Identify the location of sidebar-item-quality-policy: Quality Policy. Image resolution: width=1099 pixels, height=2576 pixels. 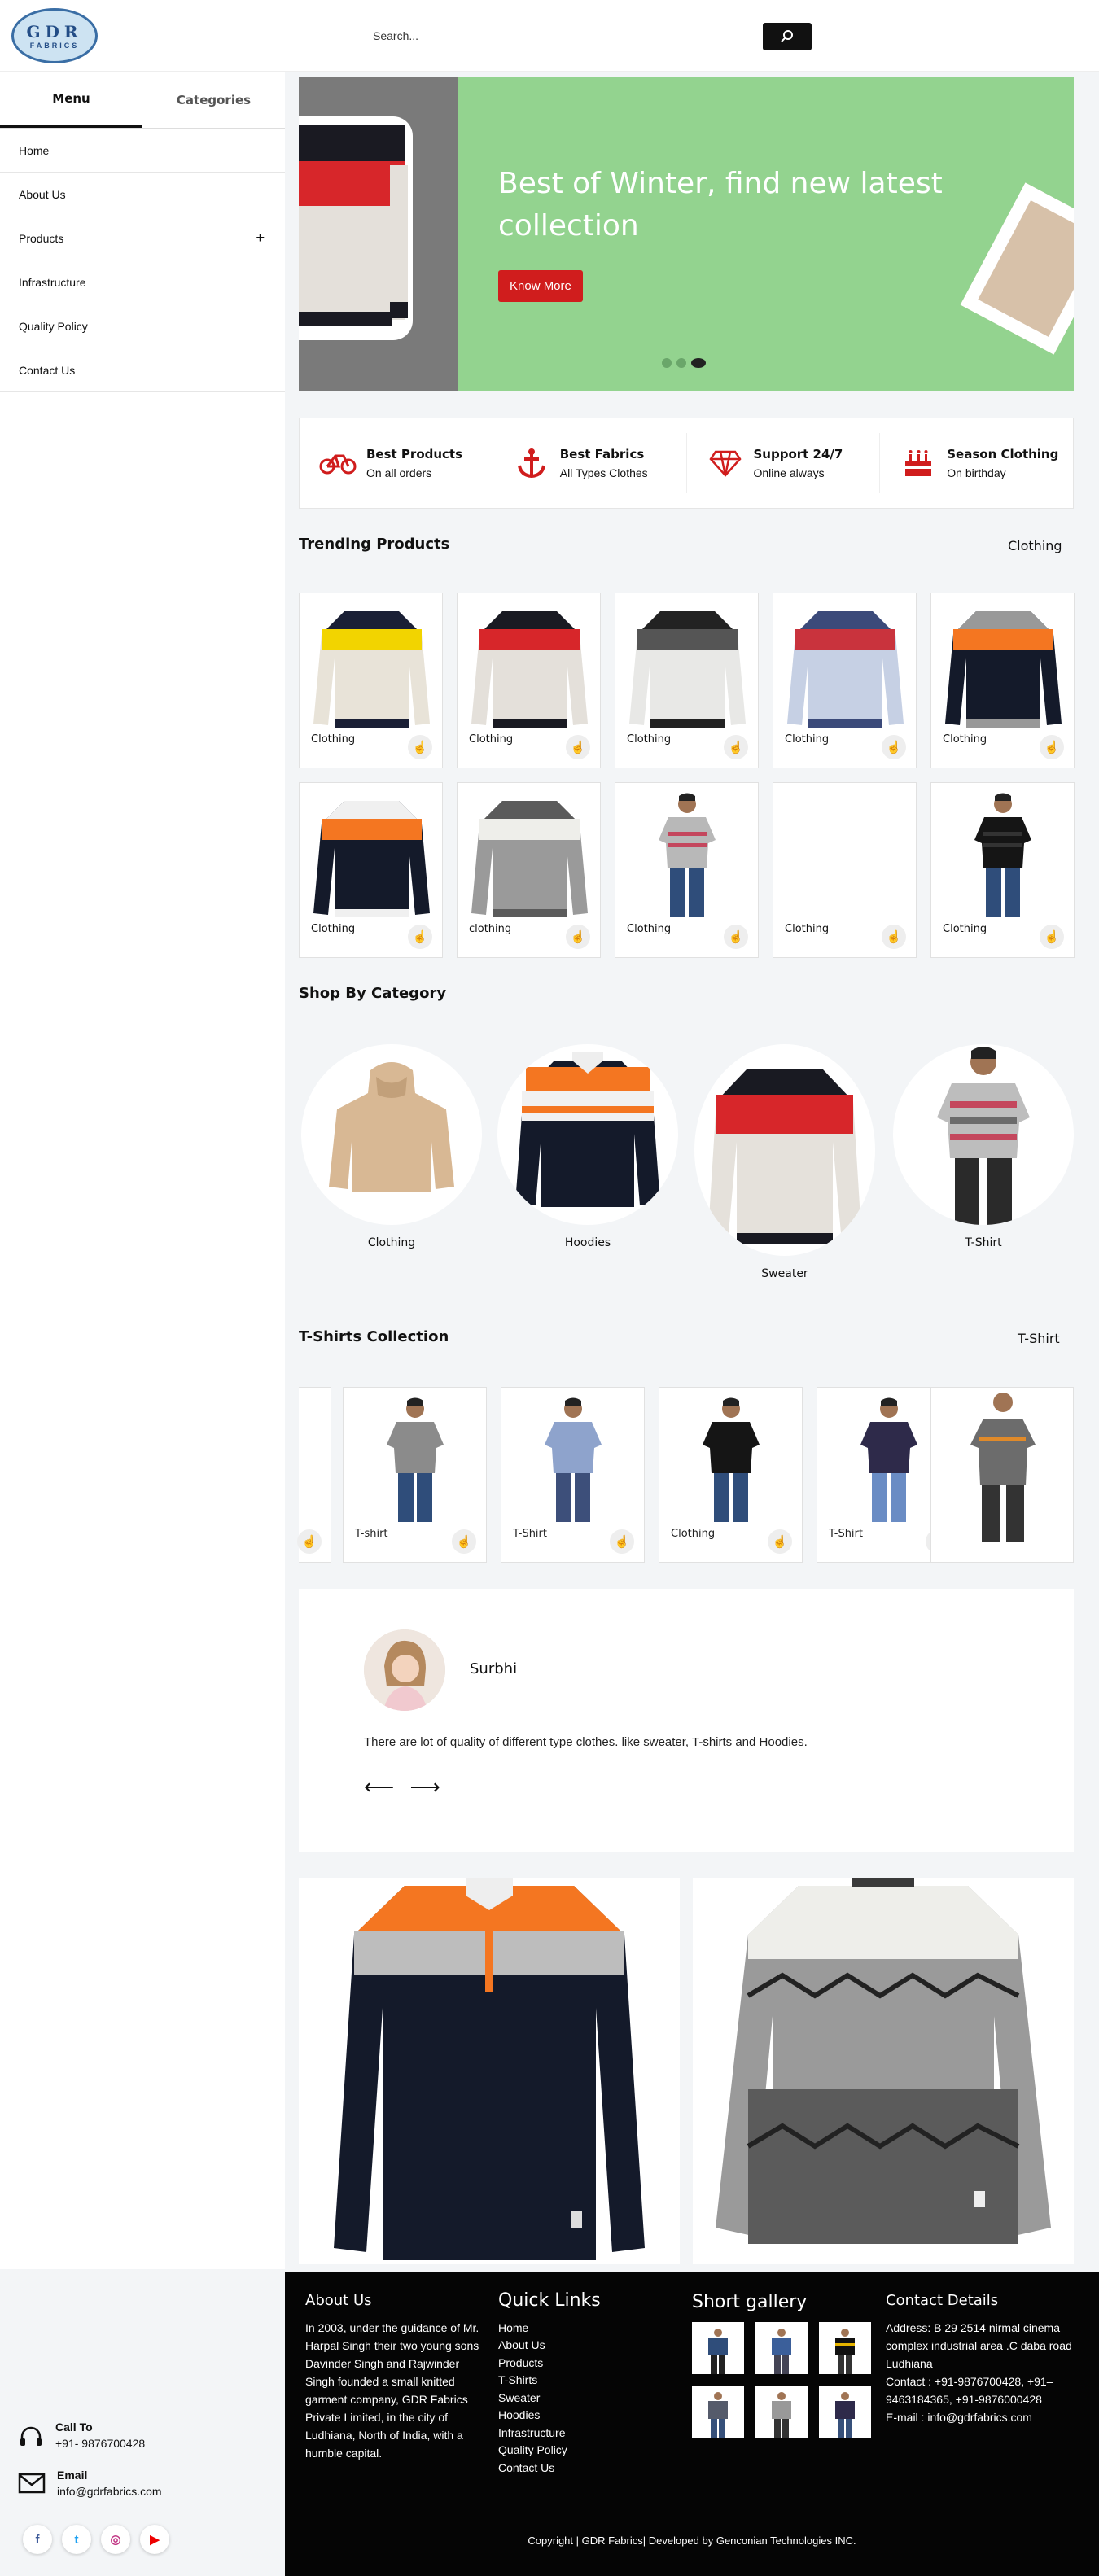
(143, 326).